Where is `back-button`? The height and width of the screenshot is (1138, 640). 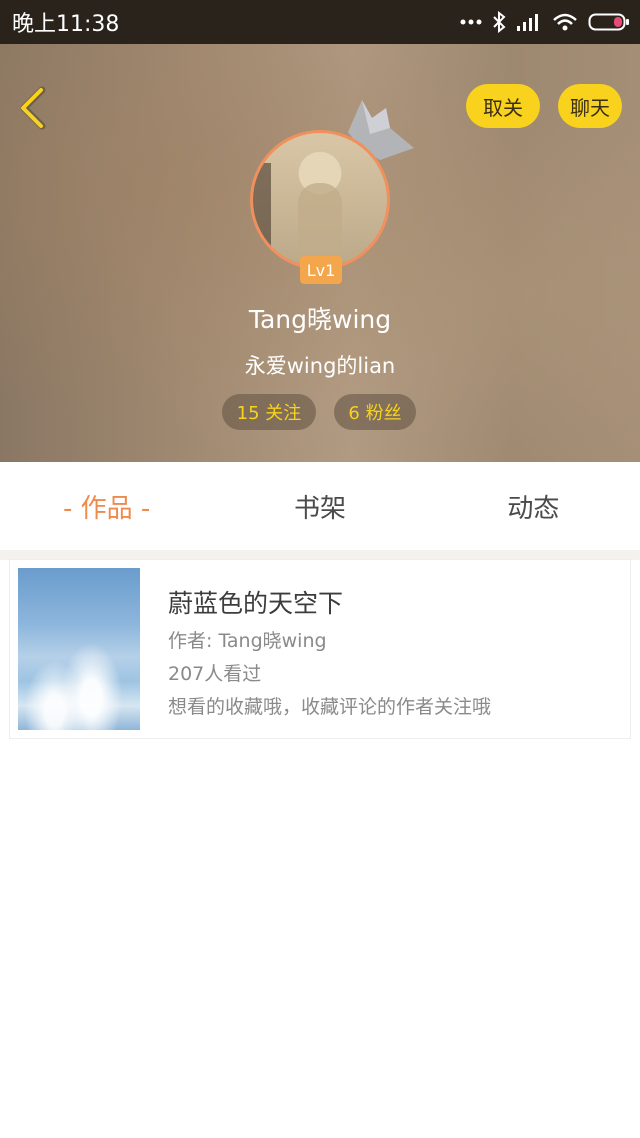
back-button is located at coordinates (34, 108).